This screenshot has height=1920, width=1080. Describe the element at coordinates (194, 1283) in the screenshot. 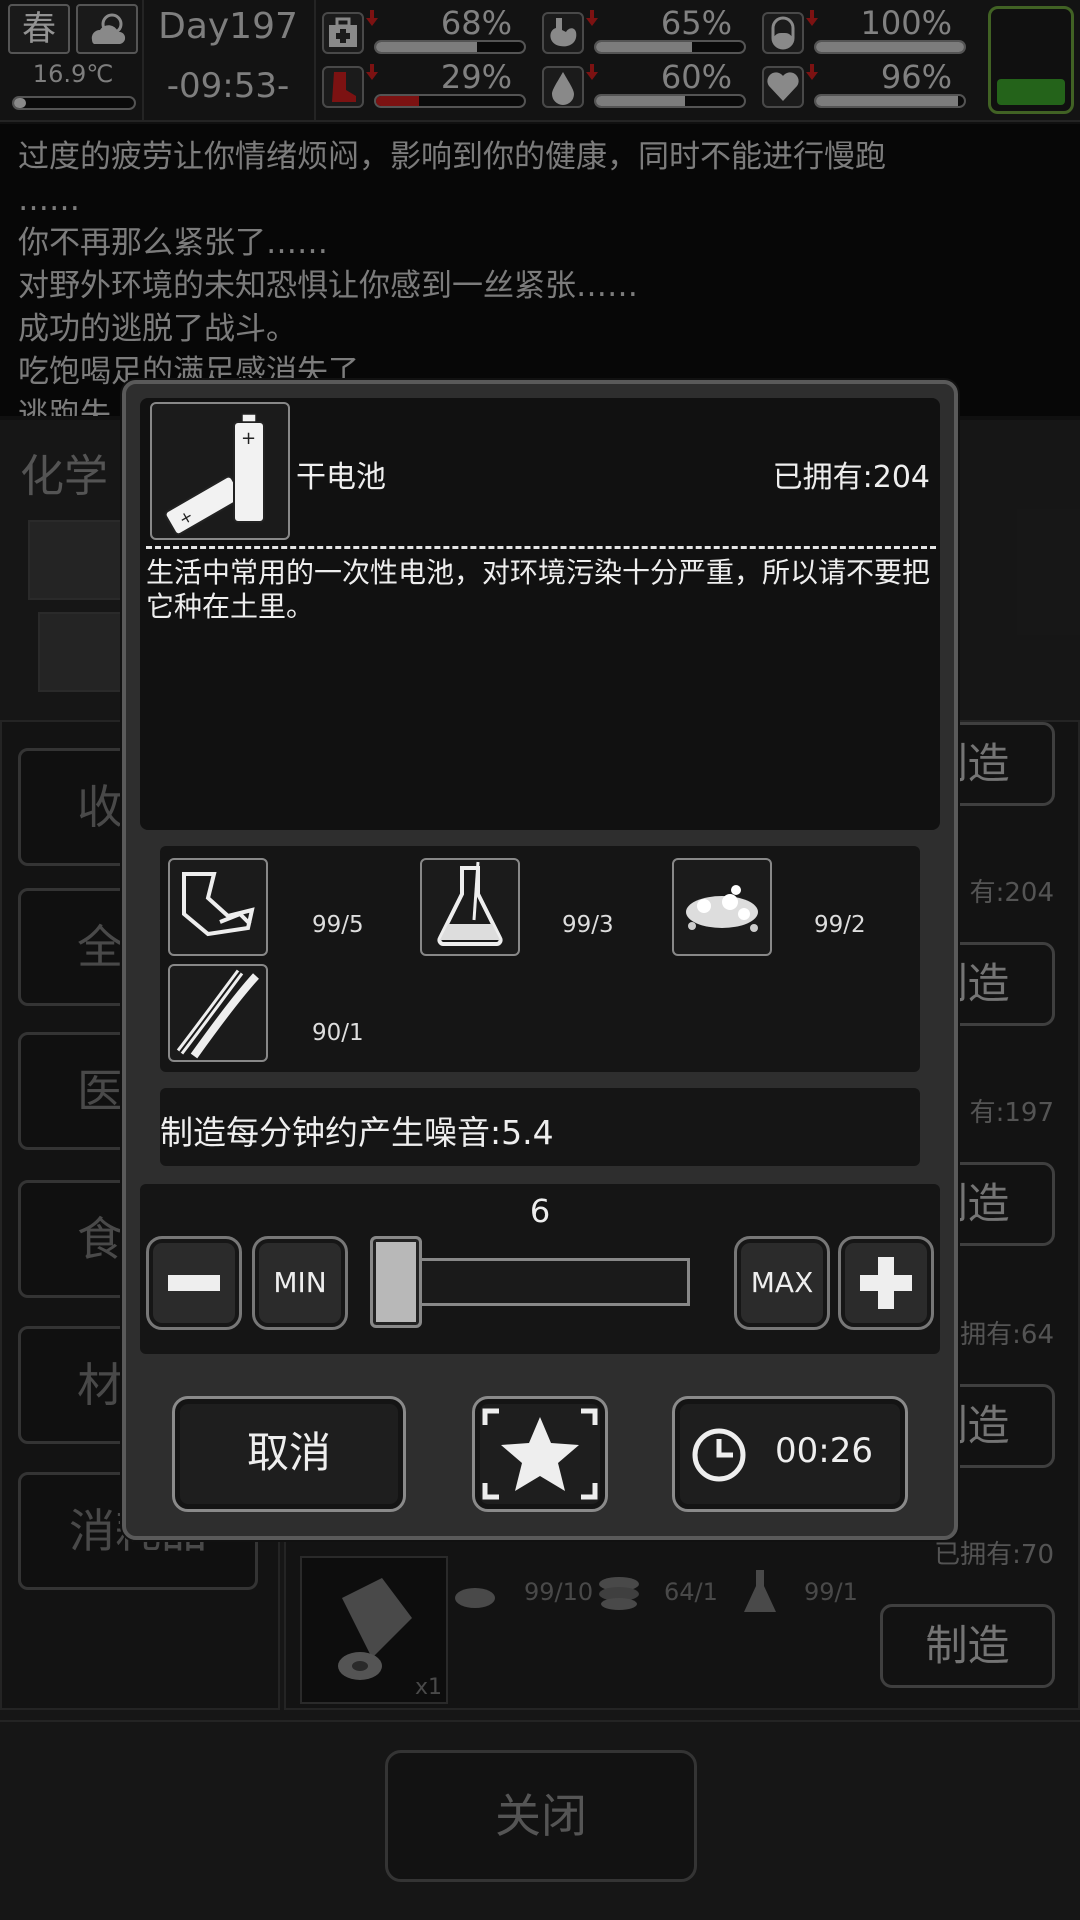

I see `decrease-button` at that location.